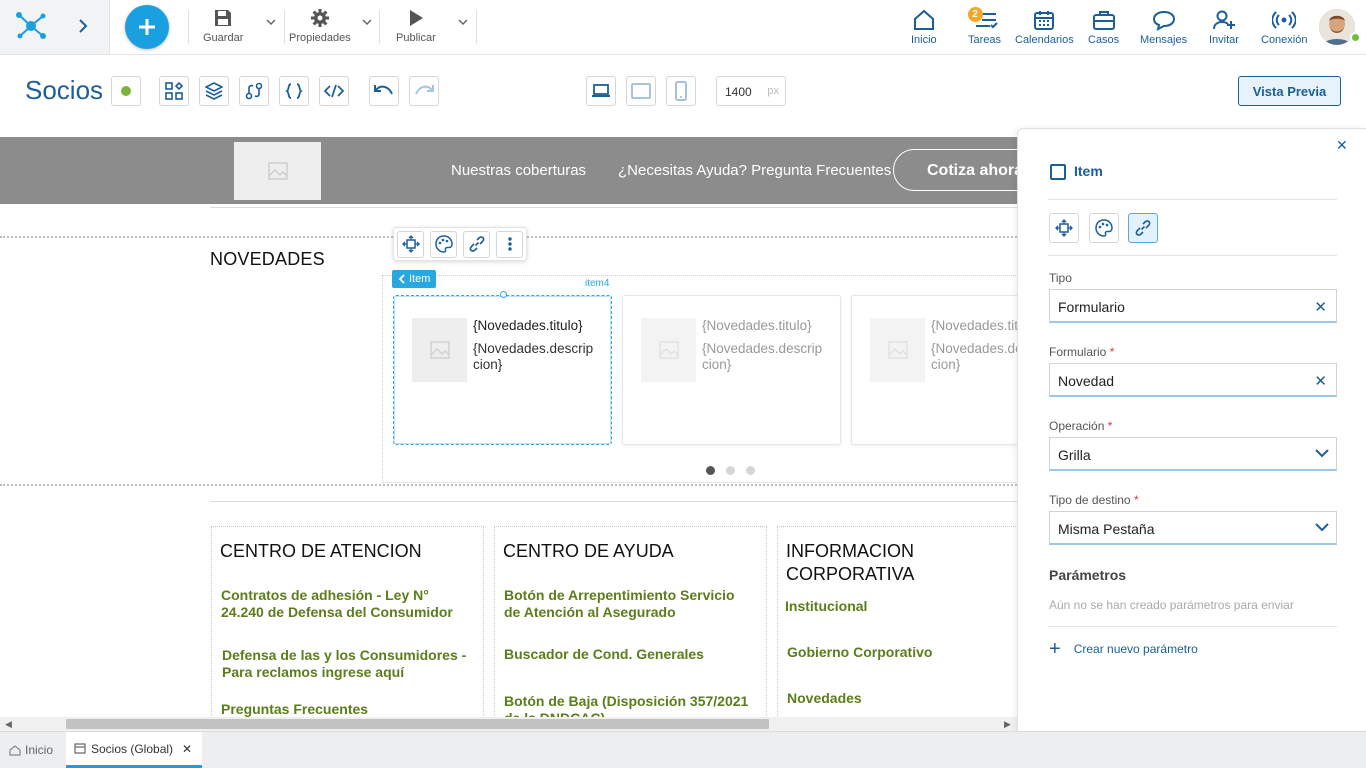 The height and width of the screenshot is (768, 1366). I want to click on horizontal-scrollbar: ◀ ▶, so click(508, 724).